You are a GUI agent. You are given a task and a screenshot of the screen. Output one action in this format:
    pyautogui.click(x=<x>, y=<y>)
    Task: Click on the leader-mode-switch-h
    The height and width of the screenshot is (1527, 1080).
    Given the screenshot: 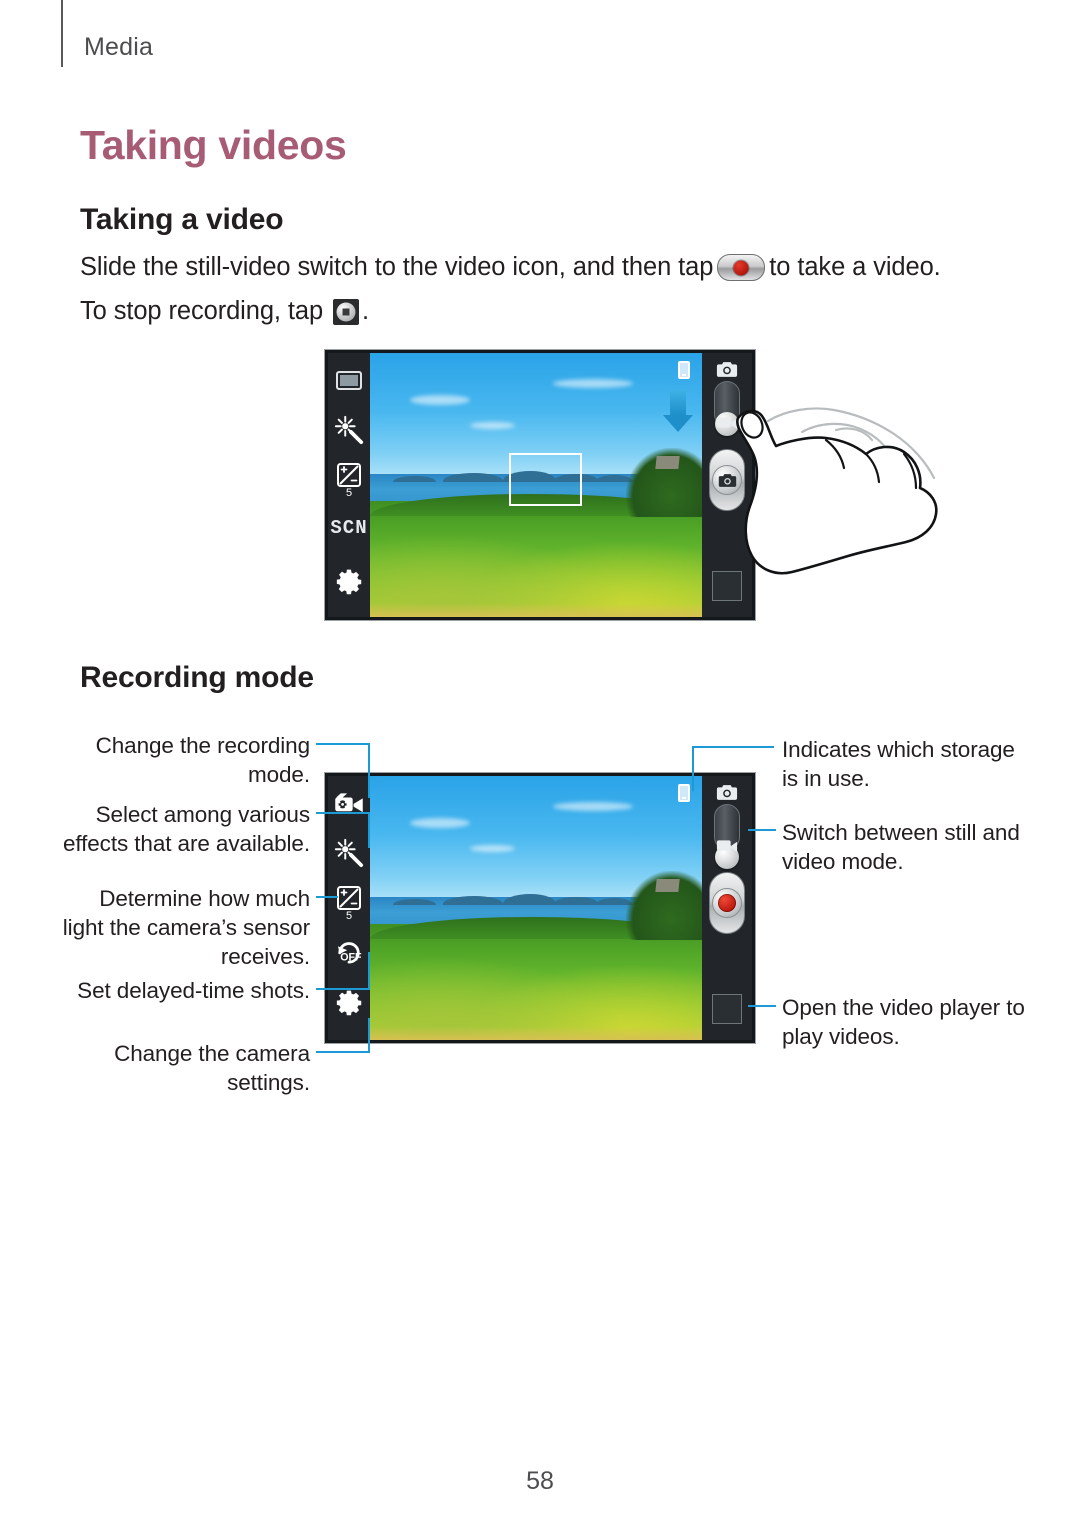 What is the action you would take?
    pyautogui.click(x=762, y=830)
    